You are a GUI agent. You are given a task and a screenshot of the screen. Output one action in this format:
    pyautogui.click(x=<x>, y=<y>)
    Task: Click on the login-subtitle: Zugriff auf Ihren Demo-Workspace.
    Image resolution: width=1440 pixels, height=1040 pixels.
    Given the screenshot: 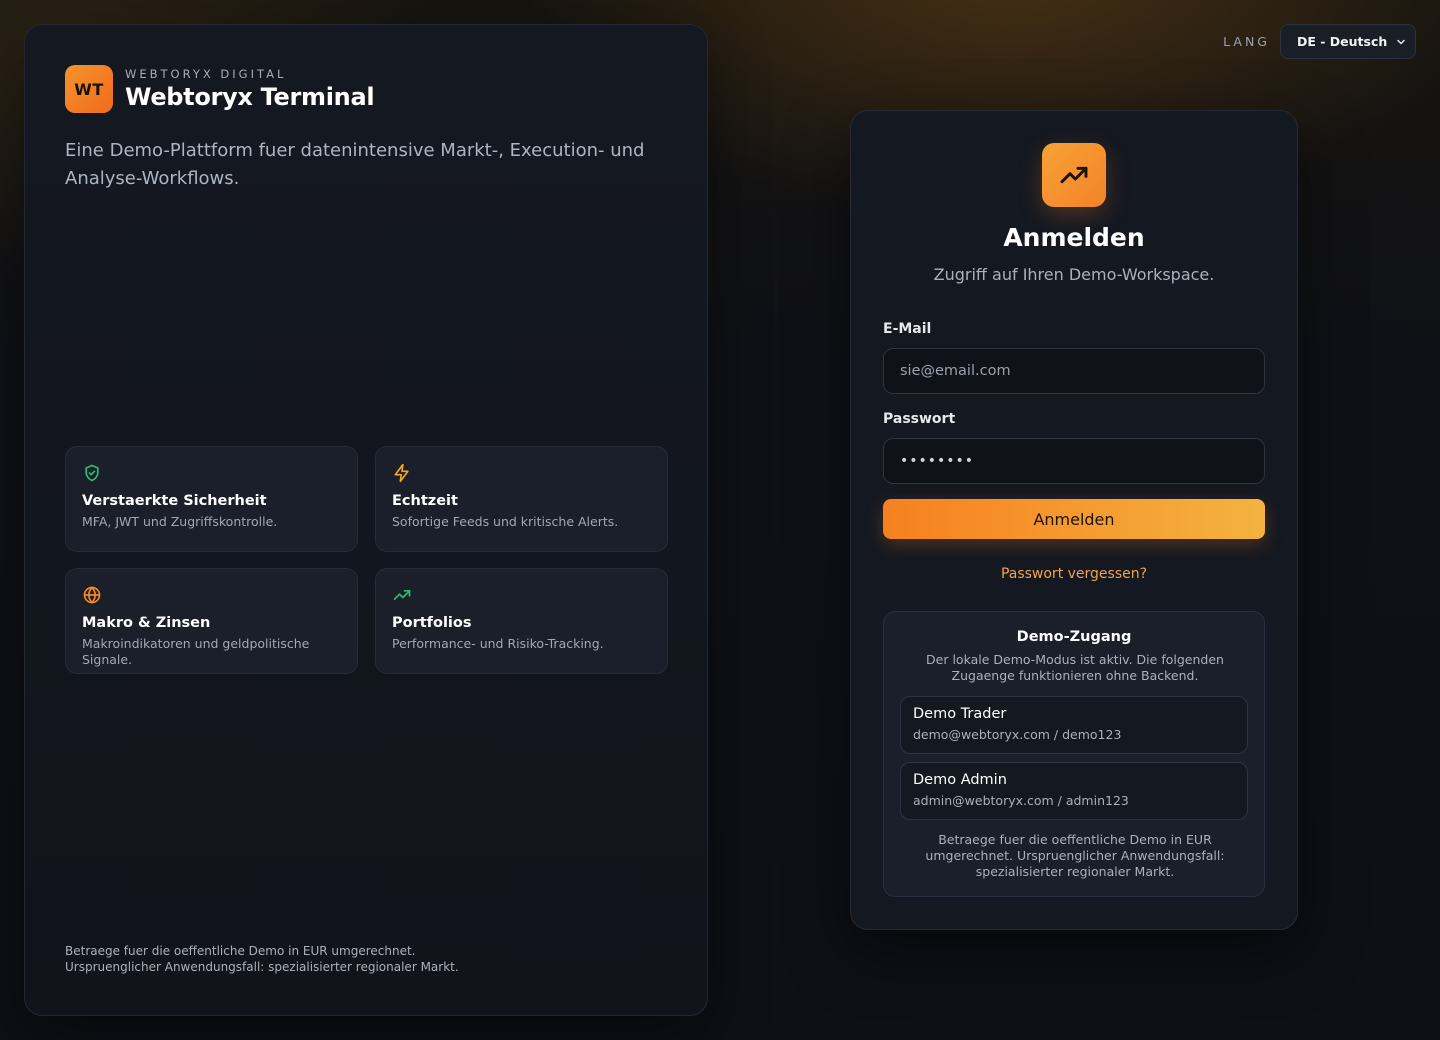 What is the action you would take?
    pyautogui.click(x=1074, y=274)
    